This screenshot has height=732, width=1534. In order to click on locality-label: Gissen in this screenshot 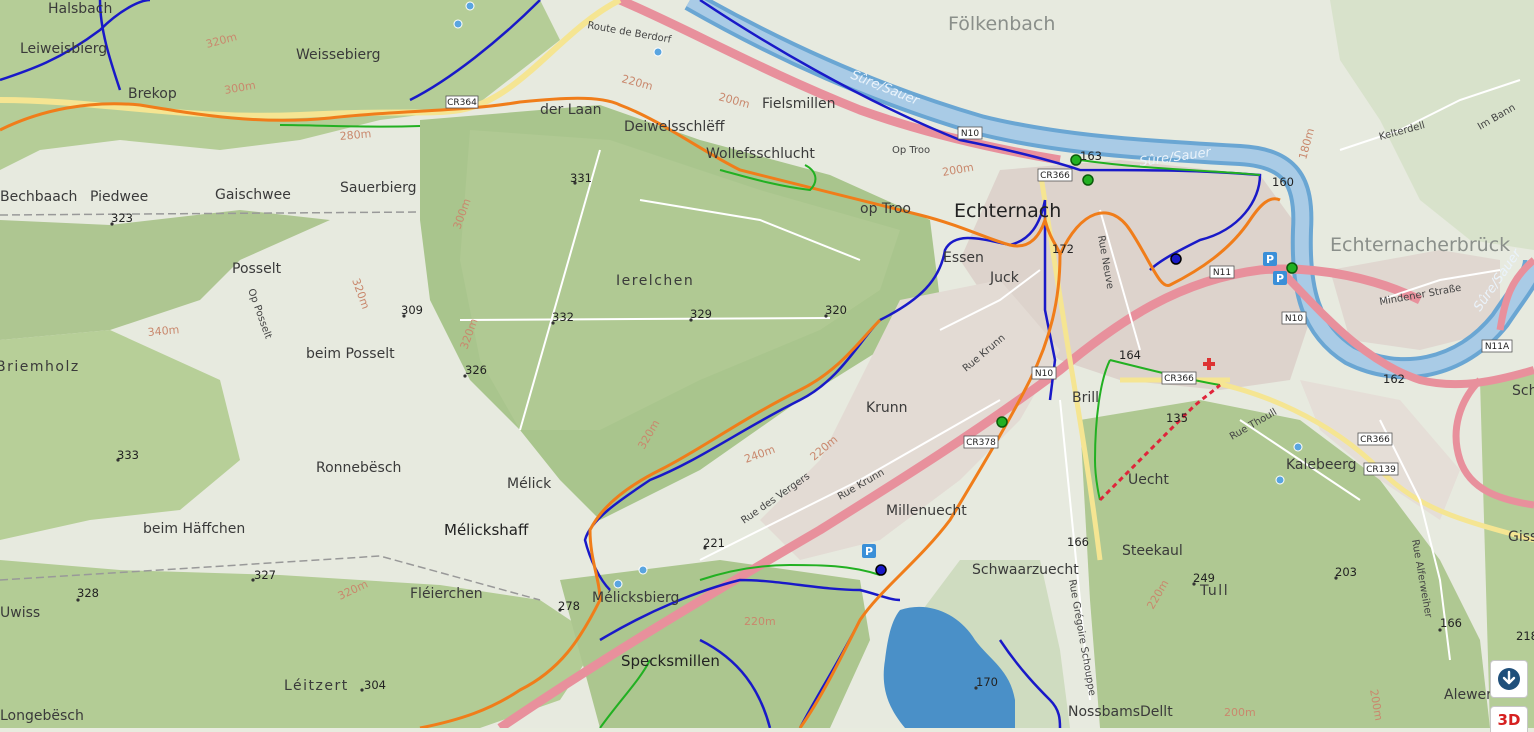, I will do `click(1521, 537)`.